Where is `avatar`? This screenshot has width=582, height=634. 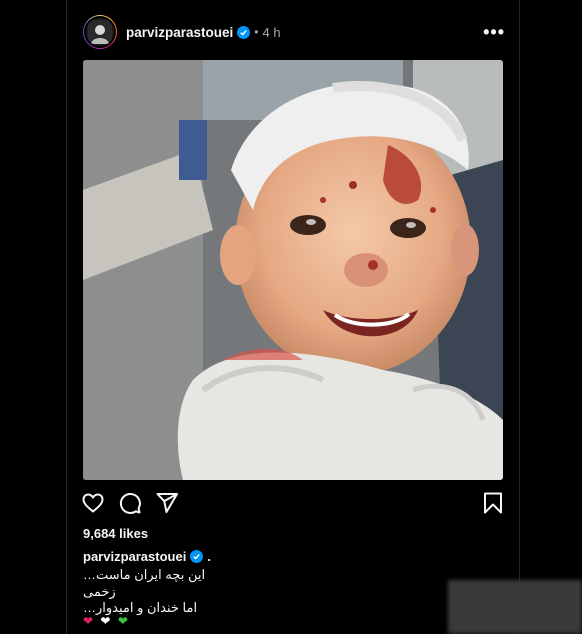 avatar is located at coordinates (100, 32).